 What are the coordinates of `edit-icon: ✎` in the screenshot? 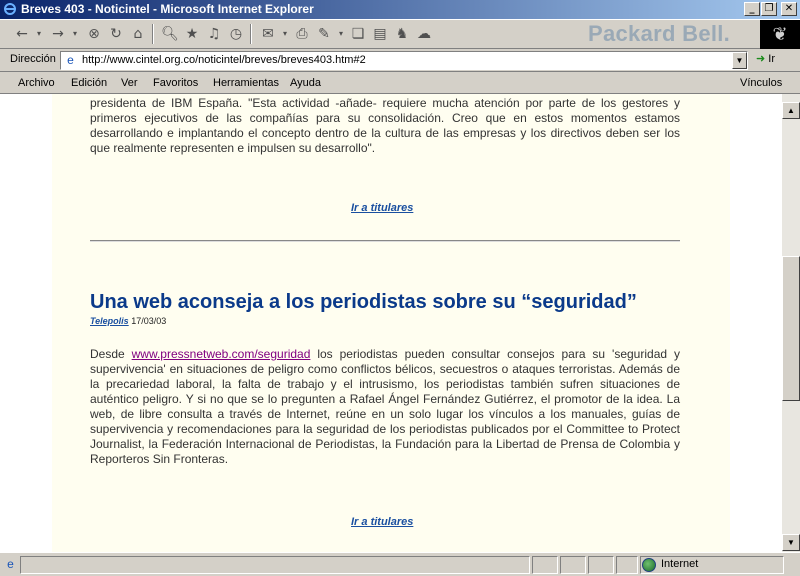 It's located at (324, 34).